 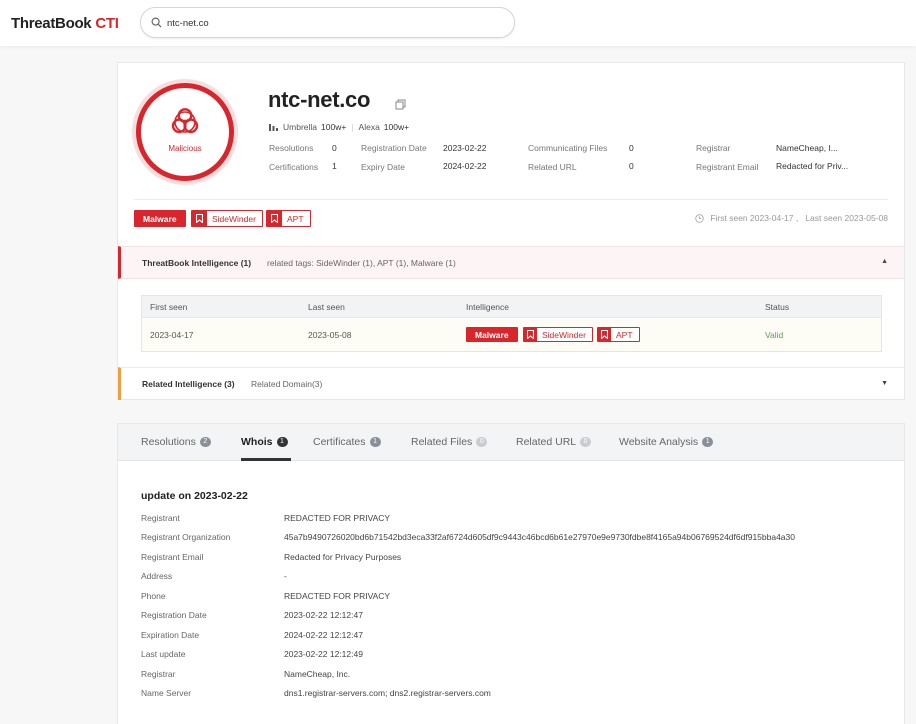 I want to click on whois-update-title: update on 2023-02-22, so click(x=194, y=496).